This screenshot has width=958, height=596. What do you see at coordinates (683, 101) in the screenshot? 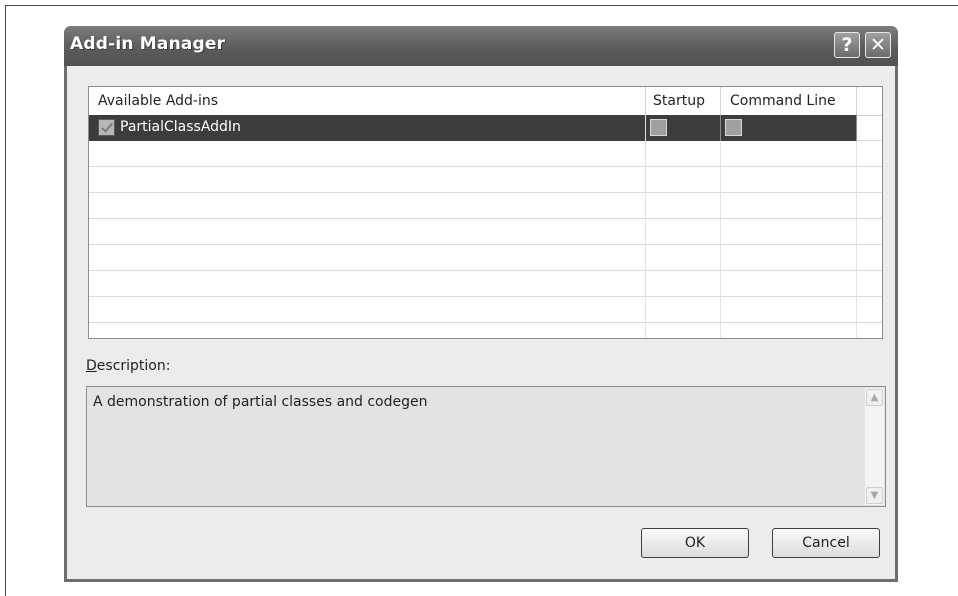
I see `column-header-startup: Startup` at bounding box center [683, 101].